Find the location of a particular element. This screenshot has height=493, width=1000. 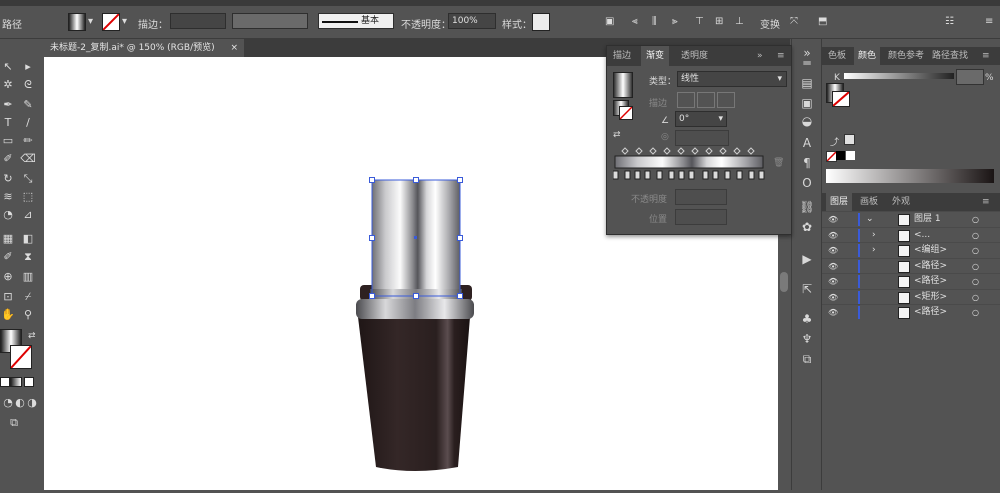

character-icon: A is located at coordinates (807, 143).